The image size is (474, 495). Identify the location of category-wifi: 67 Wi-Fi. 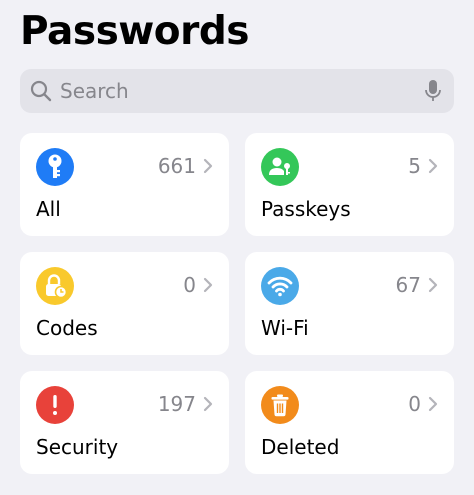
(349, 303).